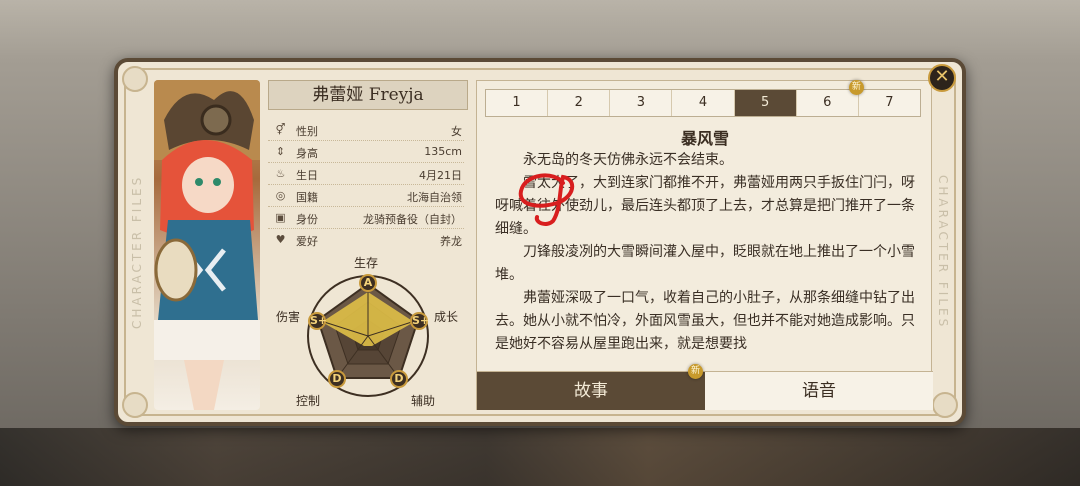 The height and width of the screenshot is (486, 1080). Describe the element at coordinates (765, 103) in the screenshot. I see `chapter-tab-5: 5` at that location.